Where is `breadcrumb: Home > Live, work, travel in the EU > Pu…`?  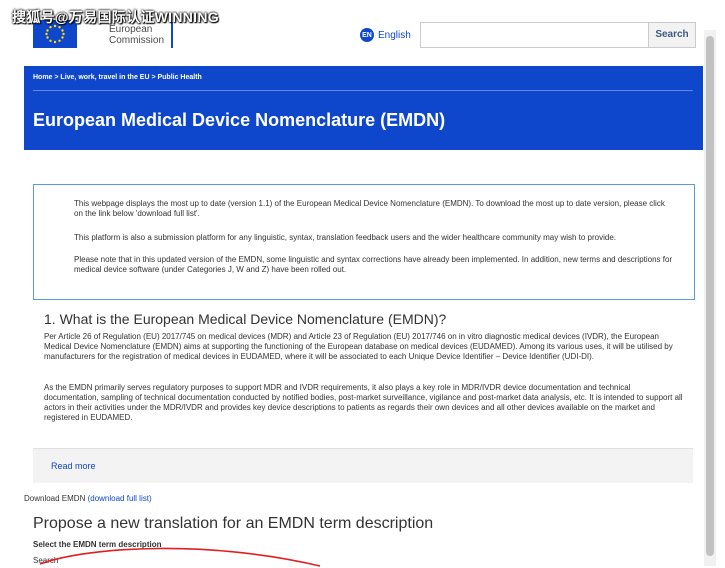
breadcrumb: Home > Live, work, travel in the EU > Pu… is located at coordinates (117, 77).